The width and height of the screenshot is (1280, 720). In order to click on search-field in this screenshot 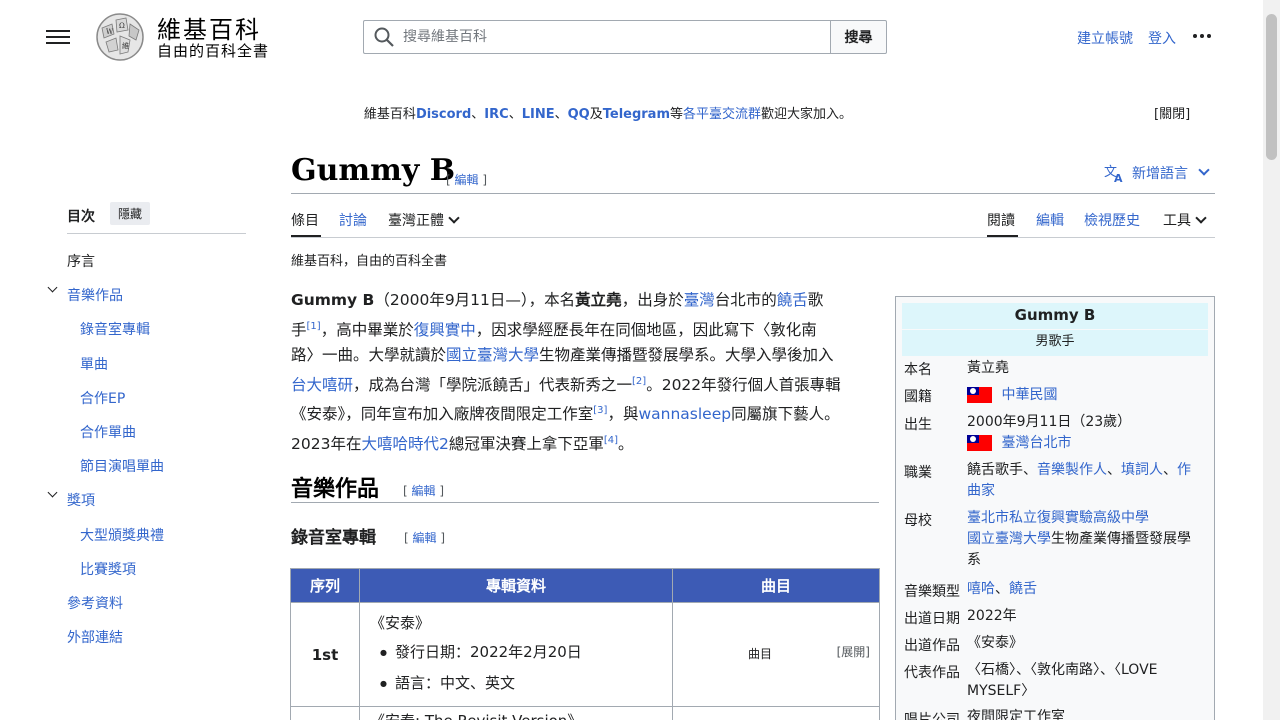, I will do `click(597, 37)`.